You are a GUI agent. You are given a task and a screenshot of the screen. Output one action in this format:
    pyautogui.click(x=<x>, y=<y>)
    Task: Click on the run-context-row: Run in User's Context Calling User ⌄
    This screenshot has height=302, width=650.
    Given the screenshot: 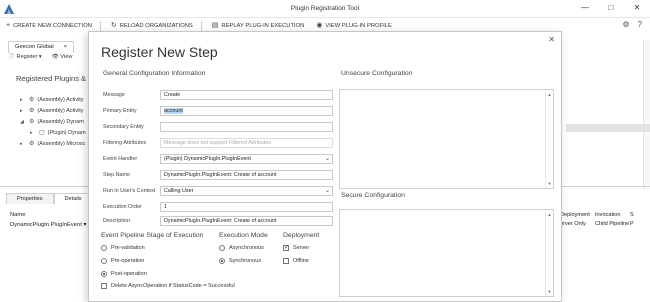 What is the action you would take?
    pyautogui.click(x=218, y=190)
    